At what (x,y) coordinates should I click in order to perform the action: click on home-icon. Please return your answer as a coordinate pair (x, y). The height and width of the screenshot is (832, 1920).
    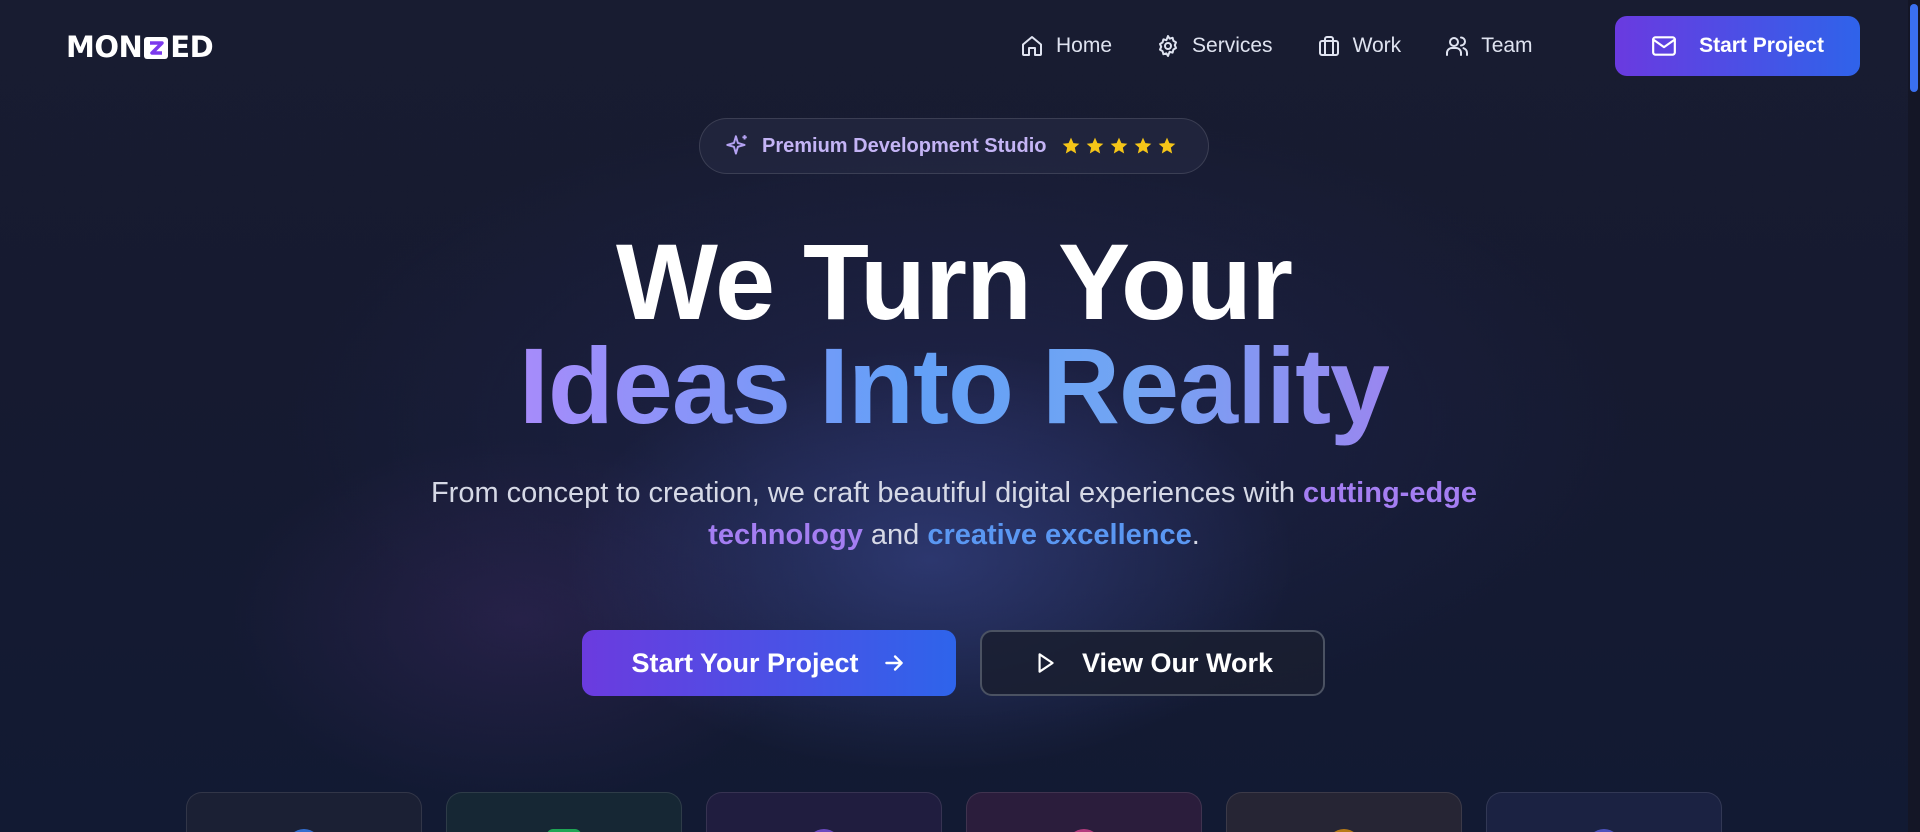
    Looking at the image, I should click on (1032, 46).